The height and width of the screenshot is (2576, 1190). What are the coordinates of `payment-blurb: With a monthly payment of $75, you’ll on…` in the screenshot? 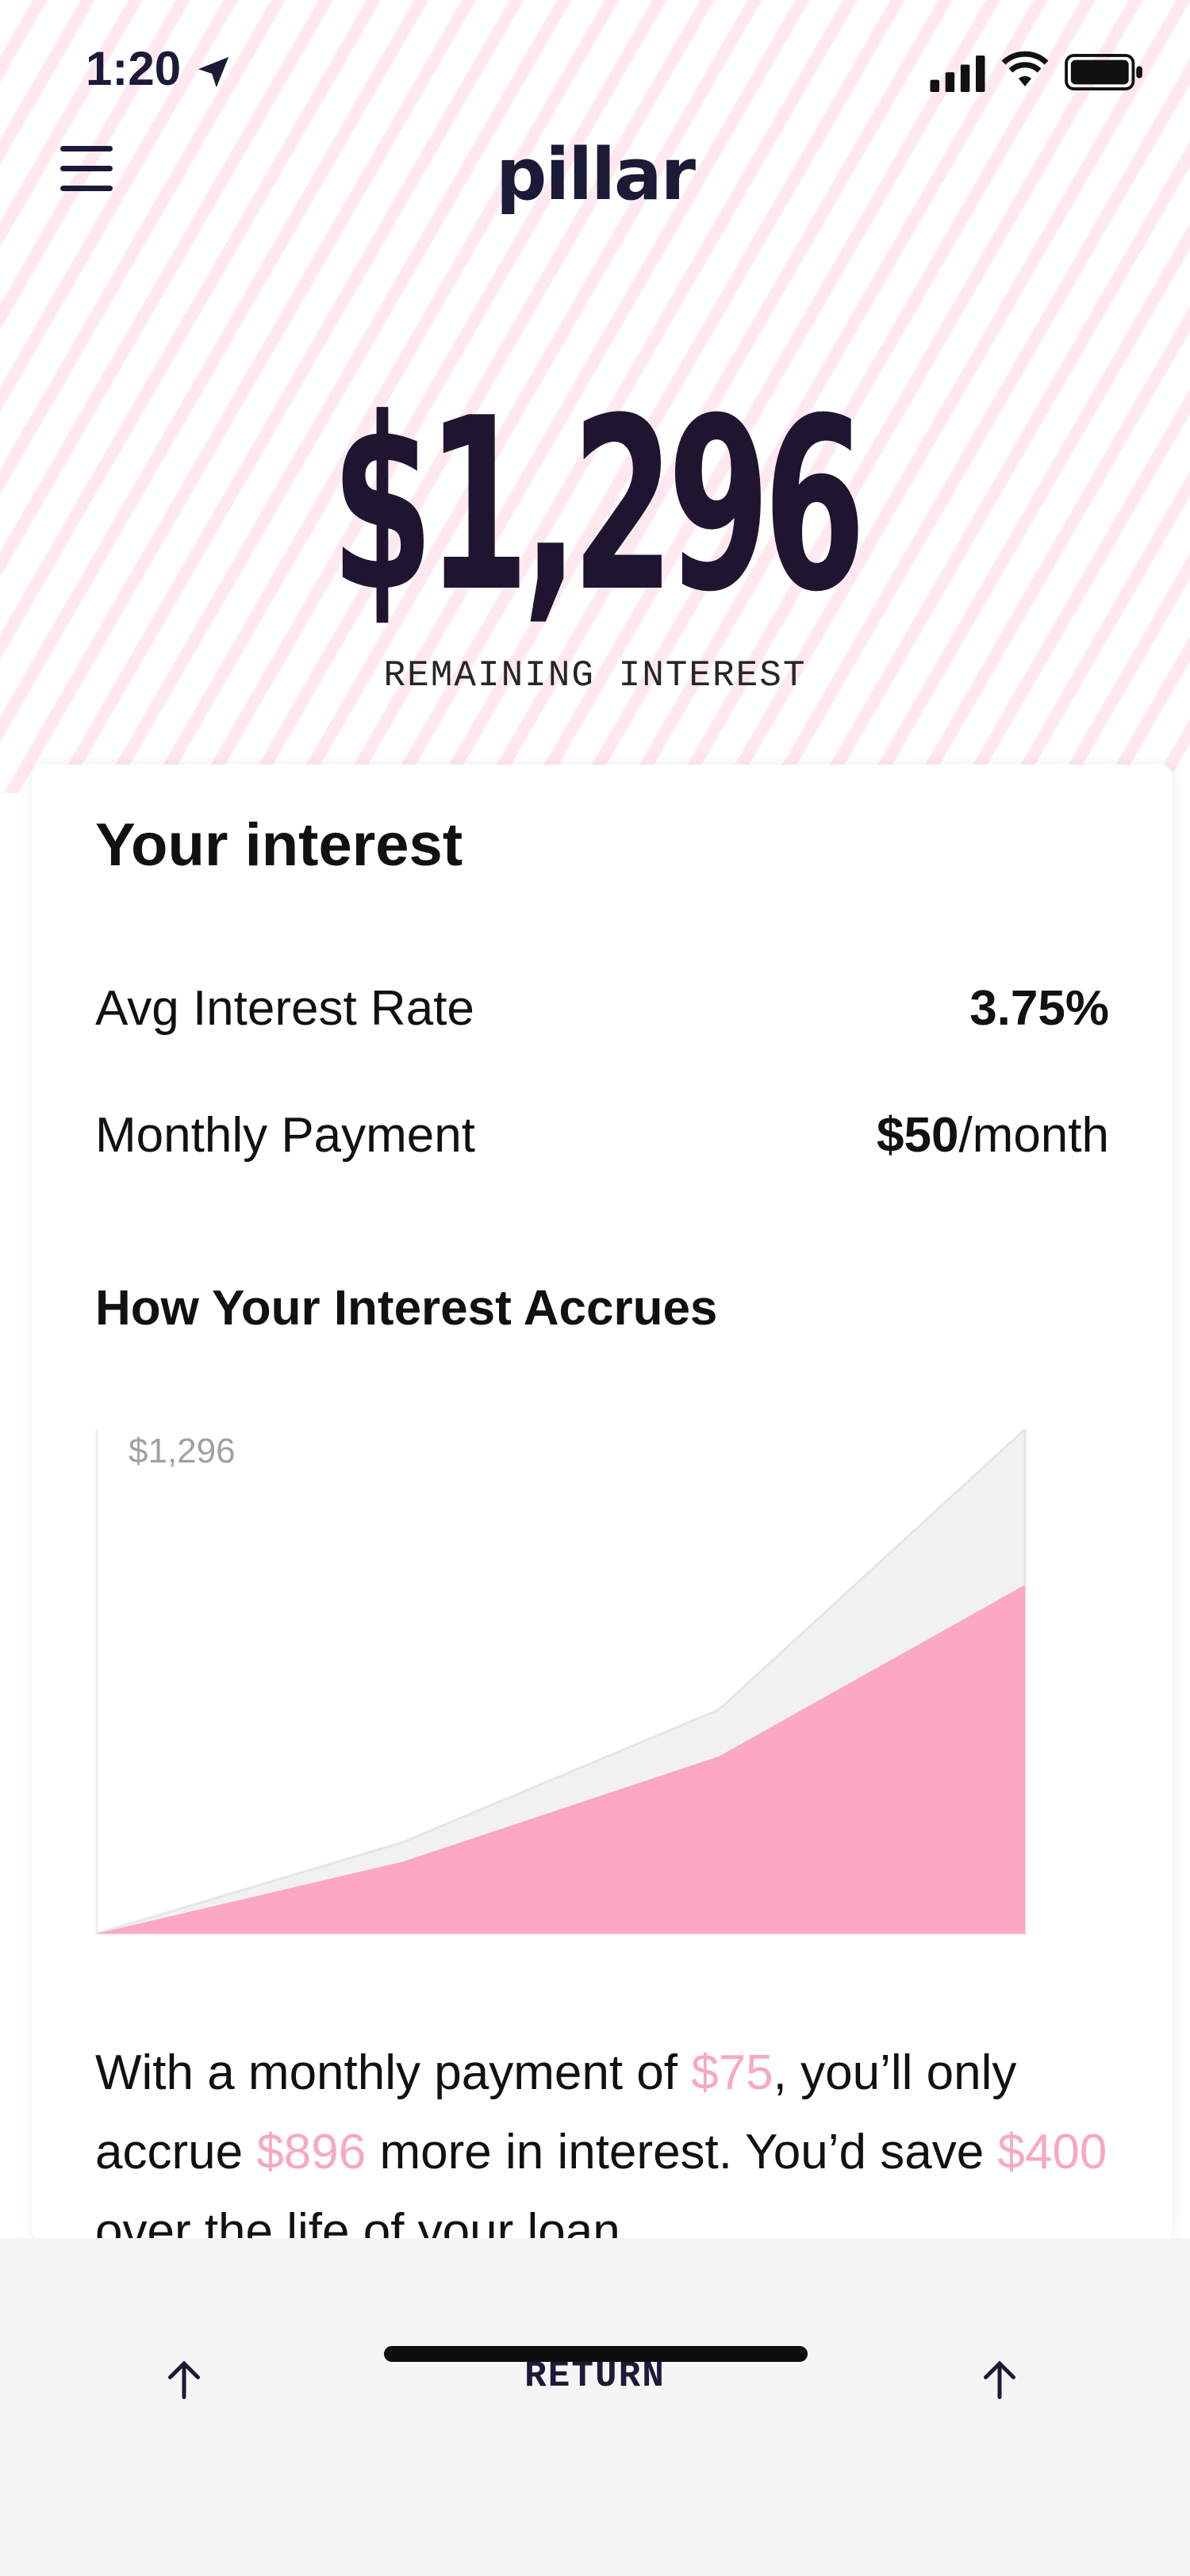 It's located at (618, 2153).